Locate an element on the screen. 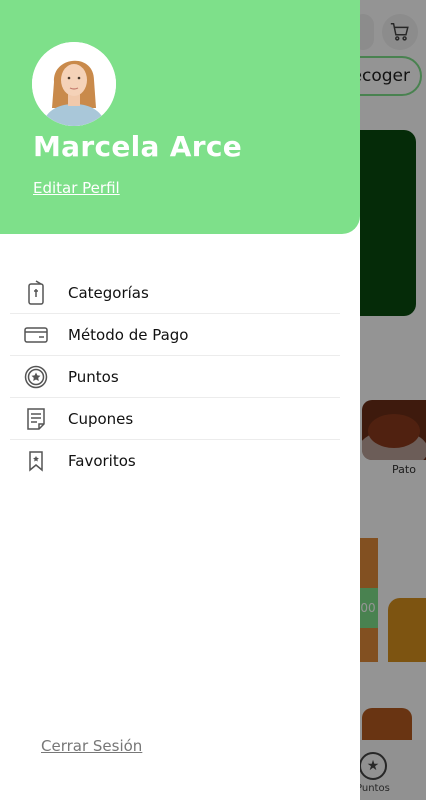 The width and height of the screenshot is (426, 800). user-name: Marcela Arce is located at coordinates (138, 146).